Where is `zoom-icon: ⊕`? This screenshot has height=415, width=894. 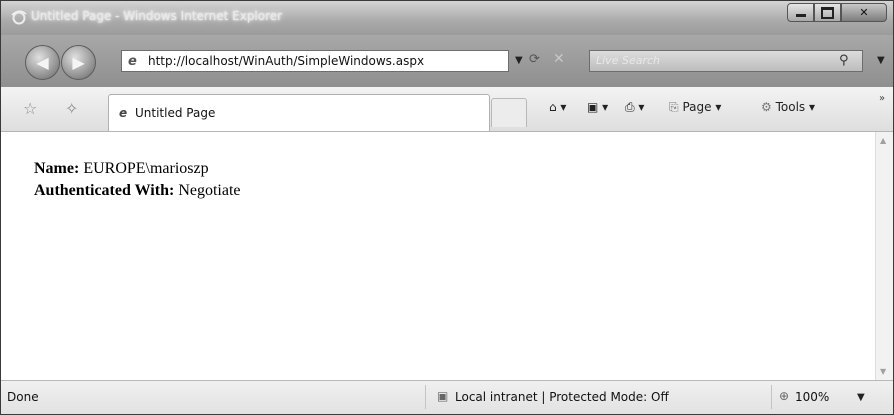
zoom-icon: ⊕ is located at coordinates (784, 396).